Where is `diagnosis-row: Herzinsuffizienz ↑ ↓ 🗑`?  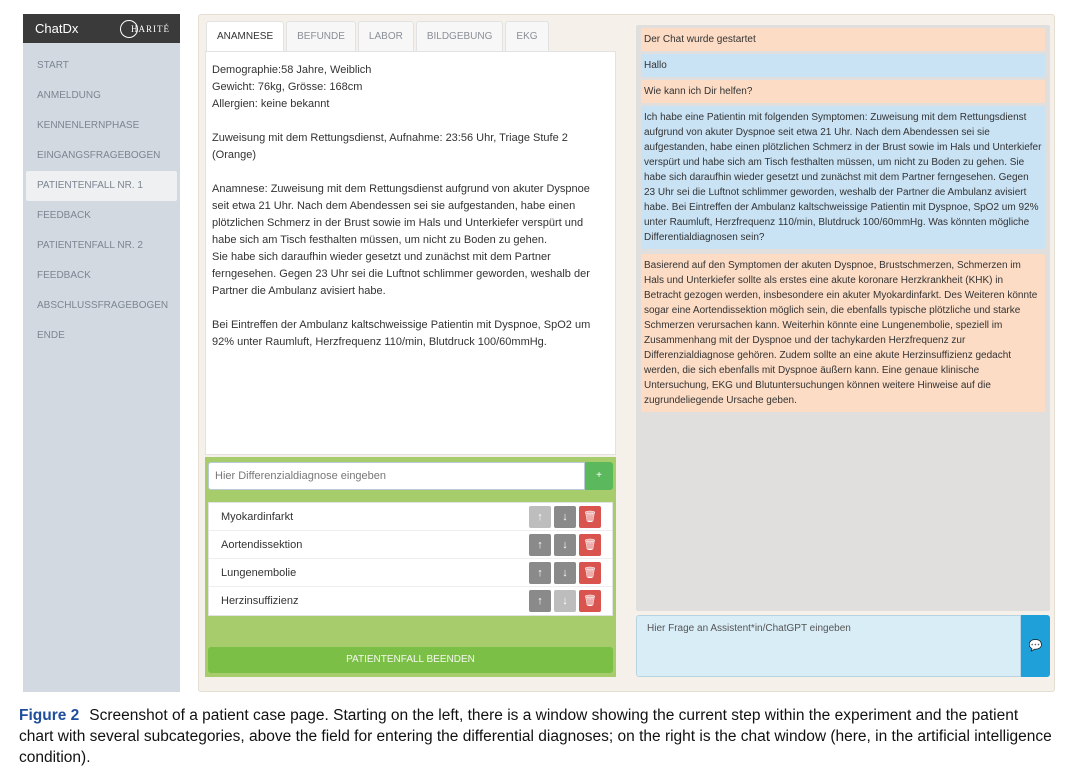
diagnosis-row: Herzinsuffizienz ↑ ↓ 🗑 is located at coordinates (410, 601).